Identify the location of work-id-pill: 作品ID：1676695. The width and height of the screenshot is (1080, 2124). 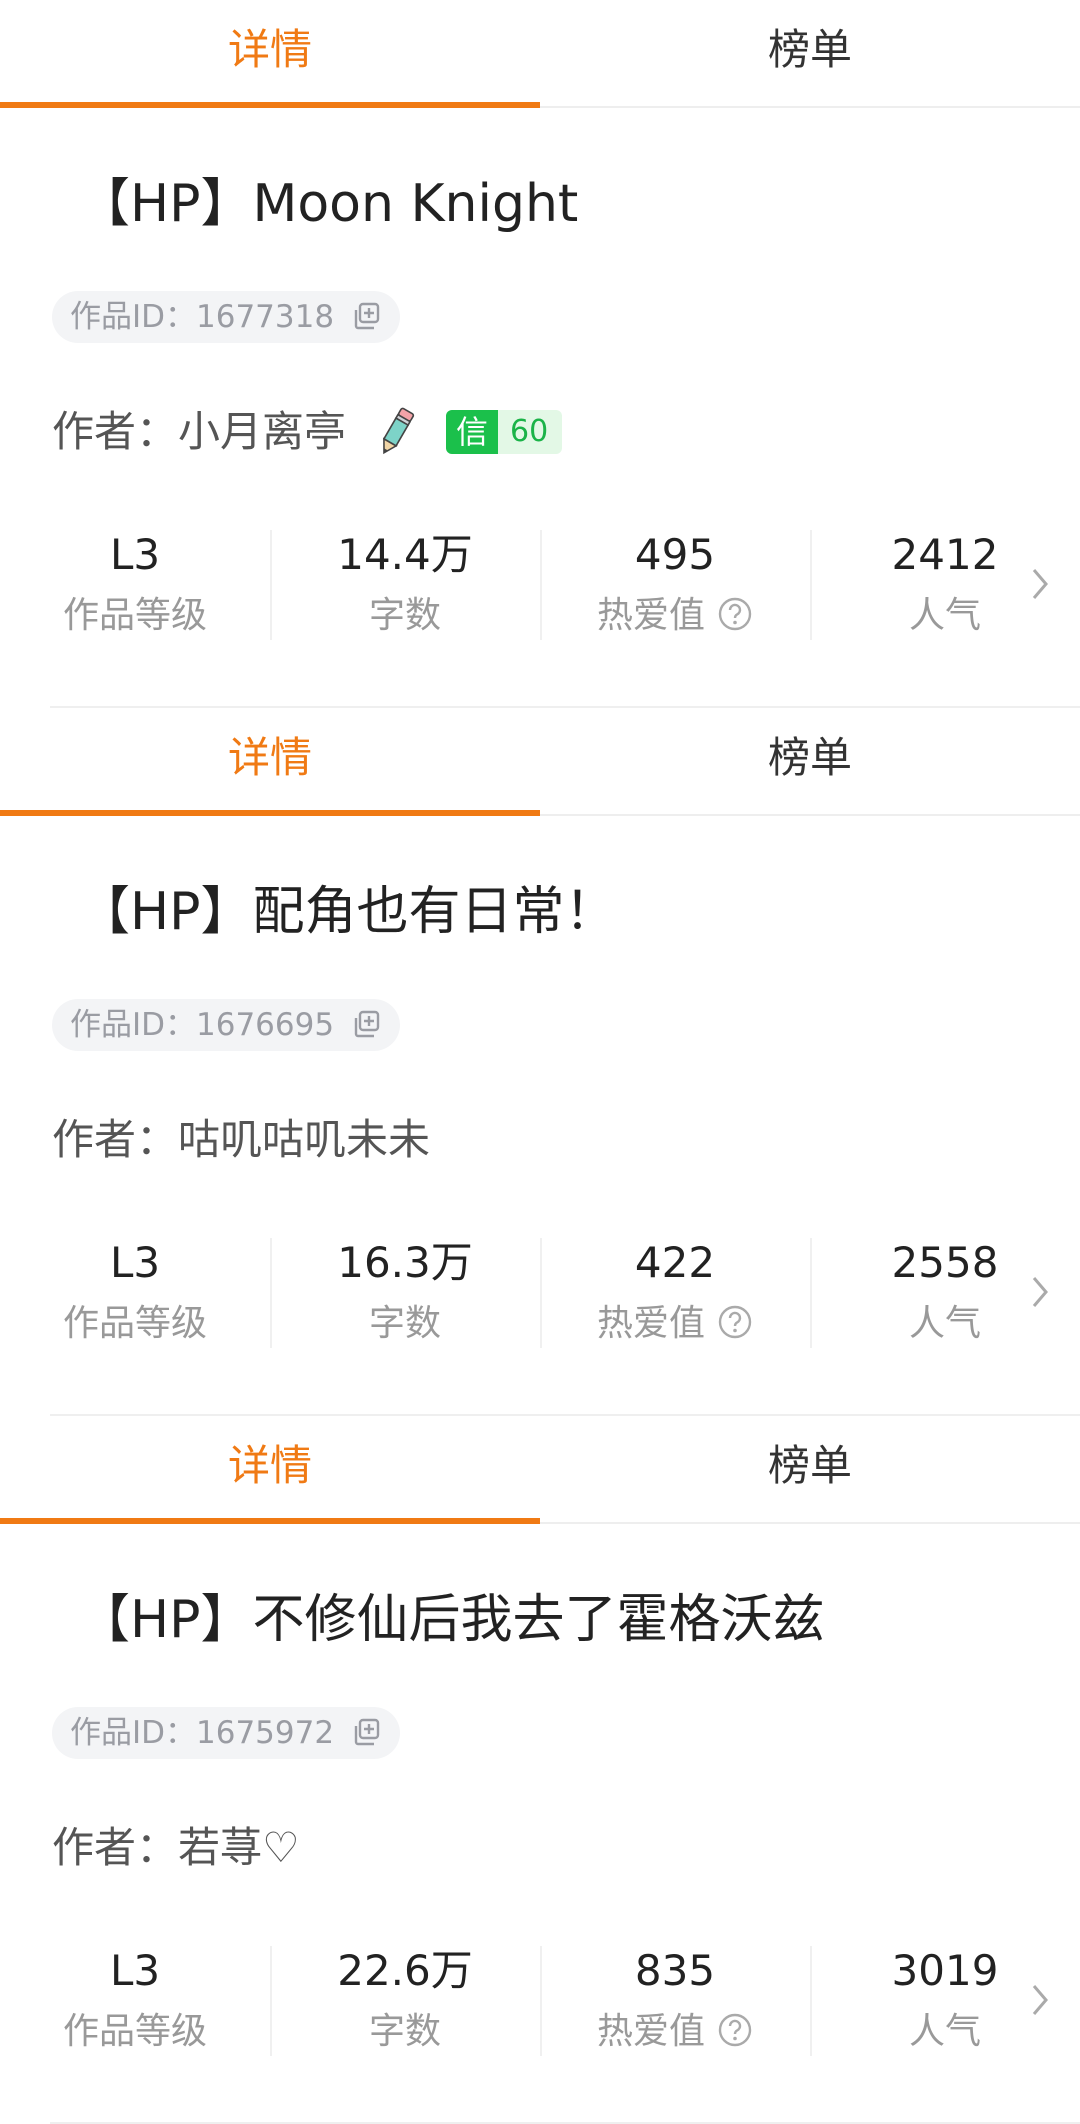
(226, 1025).